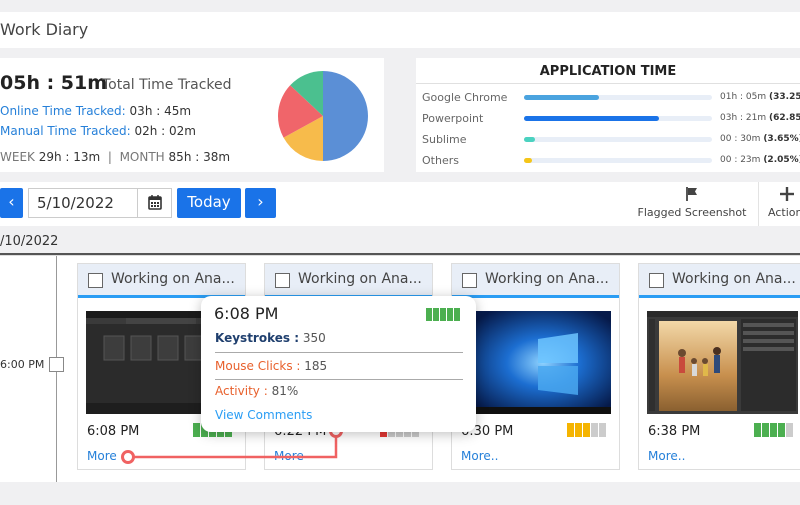 The width and height of the screenshot is (800, 505). What do you see at coordinates (530, 139) in the screenshot?
I see `app-progress-fill` at bounding box center [530, 139].